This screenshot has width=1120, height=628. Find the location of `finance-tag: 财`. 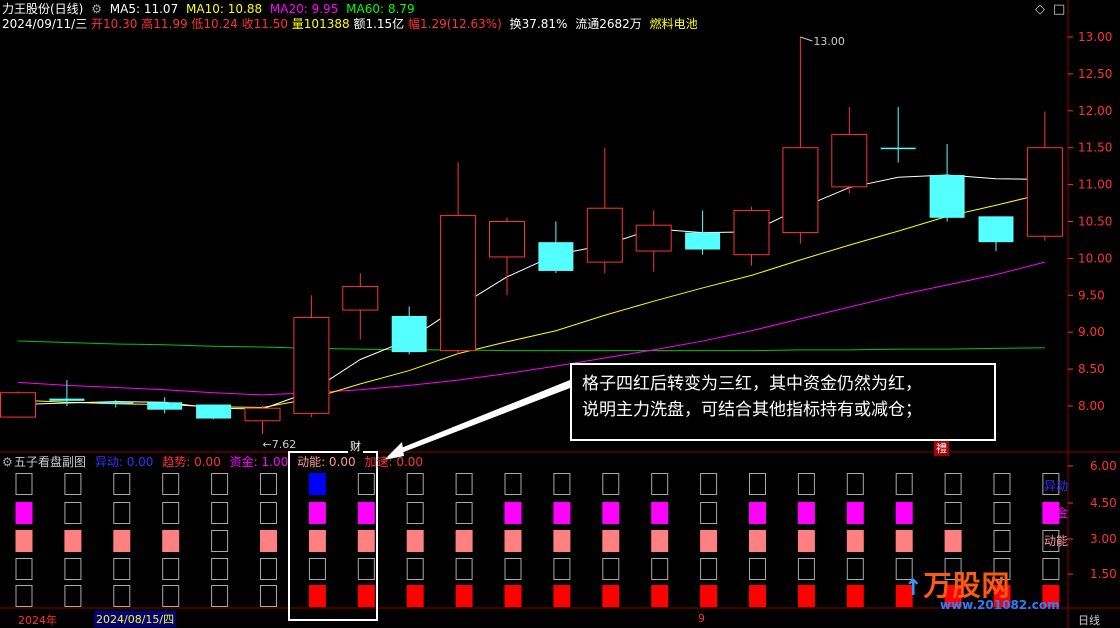

finance-tag: 财 is located at coordinates (355, 446).